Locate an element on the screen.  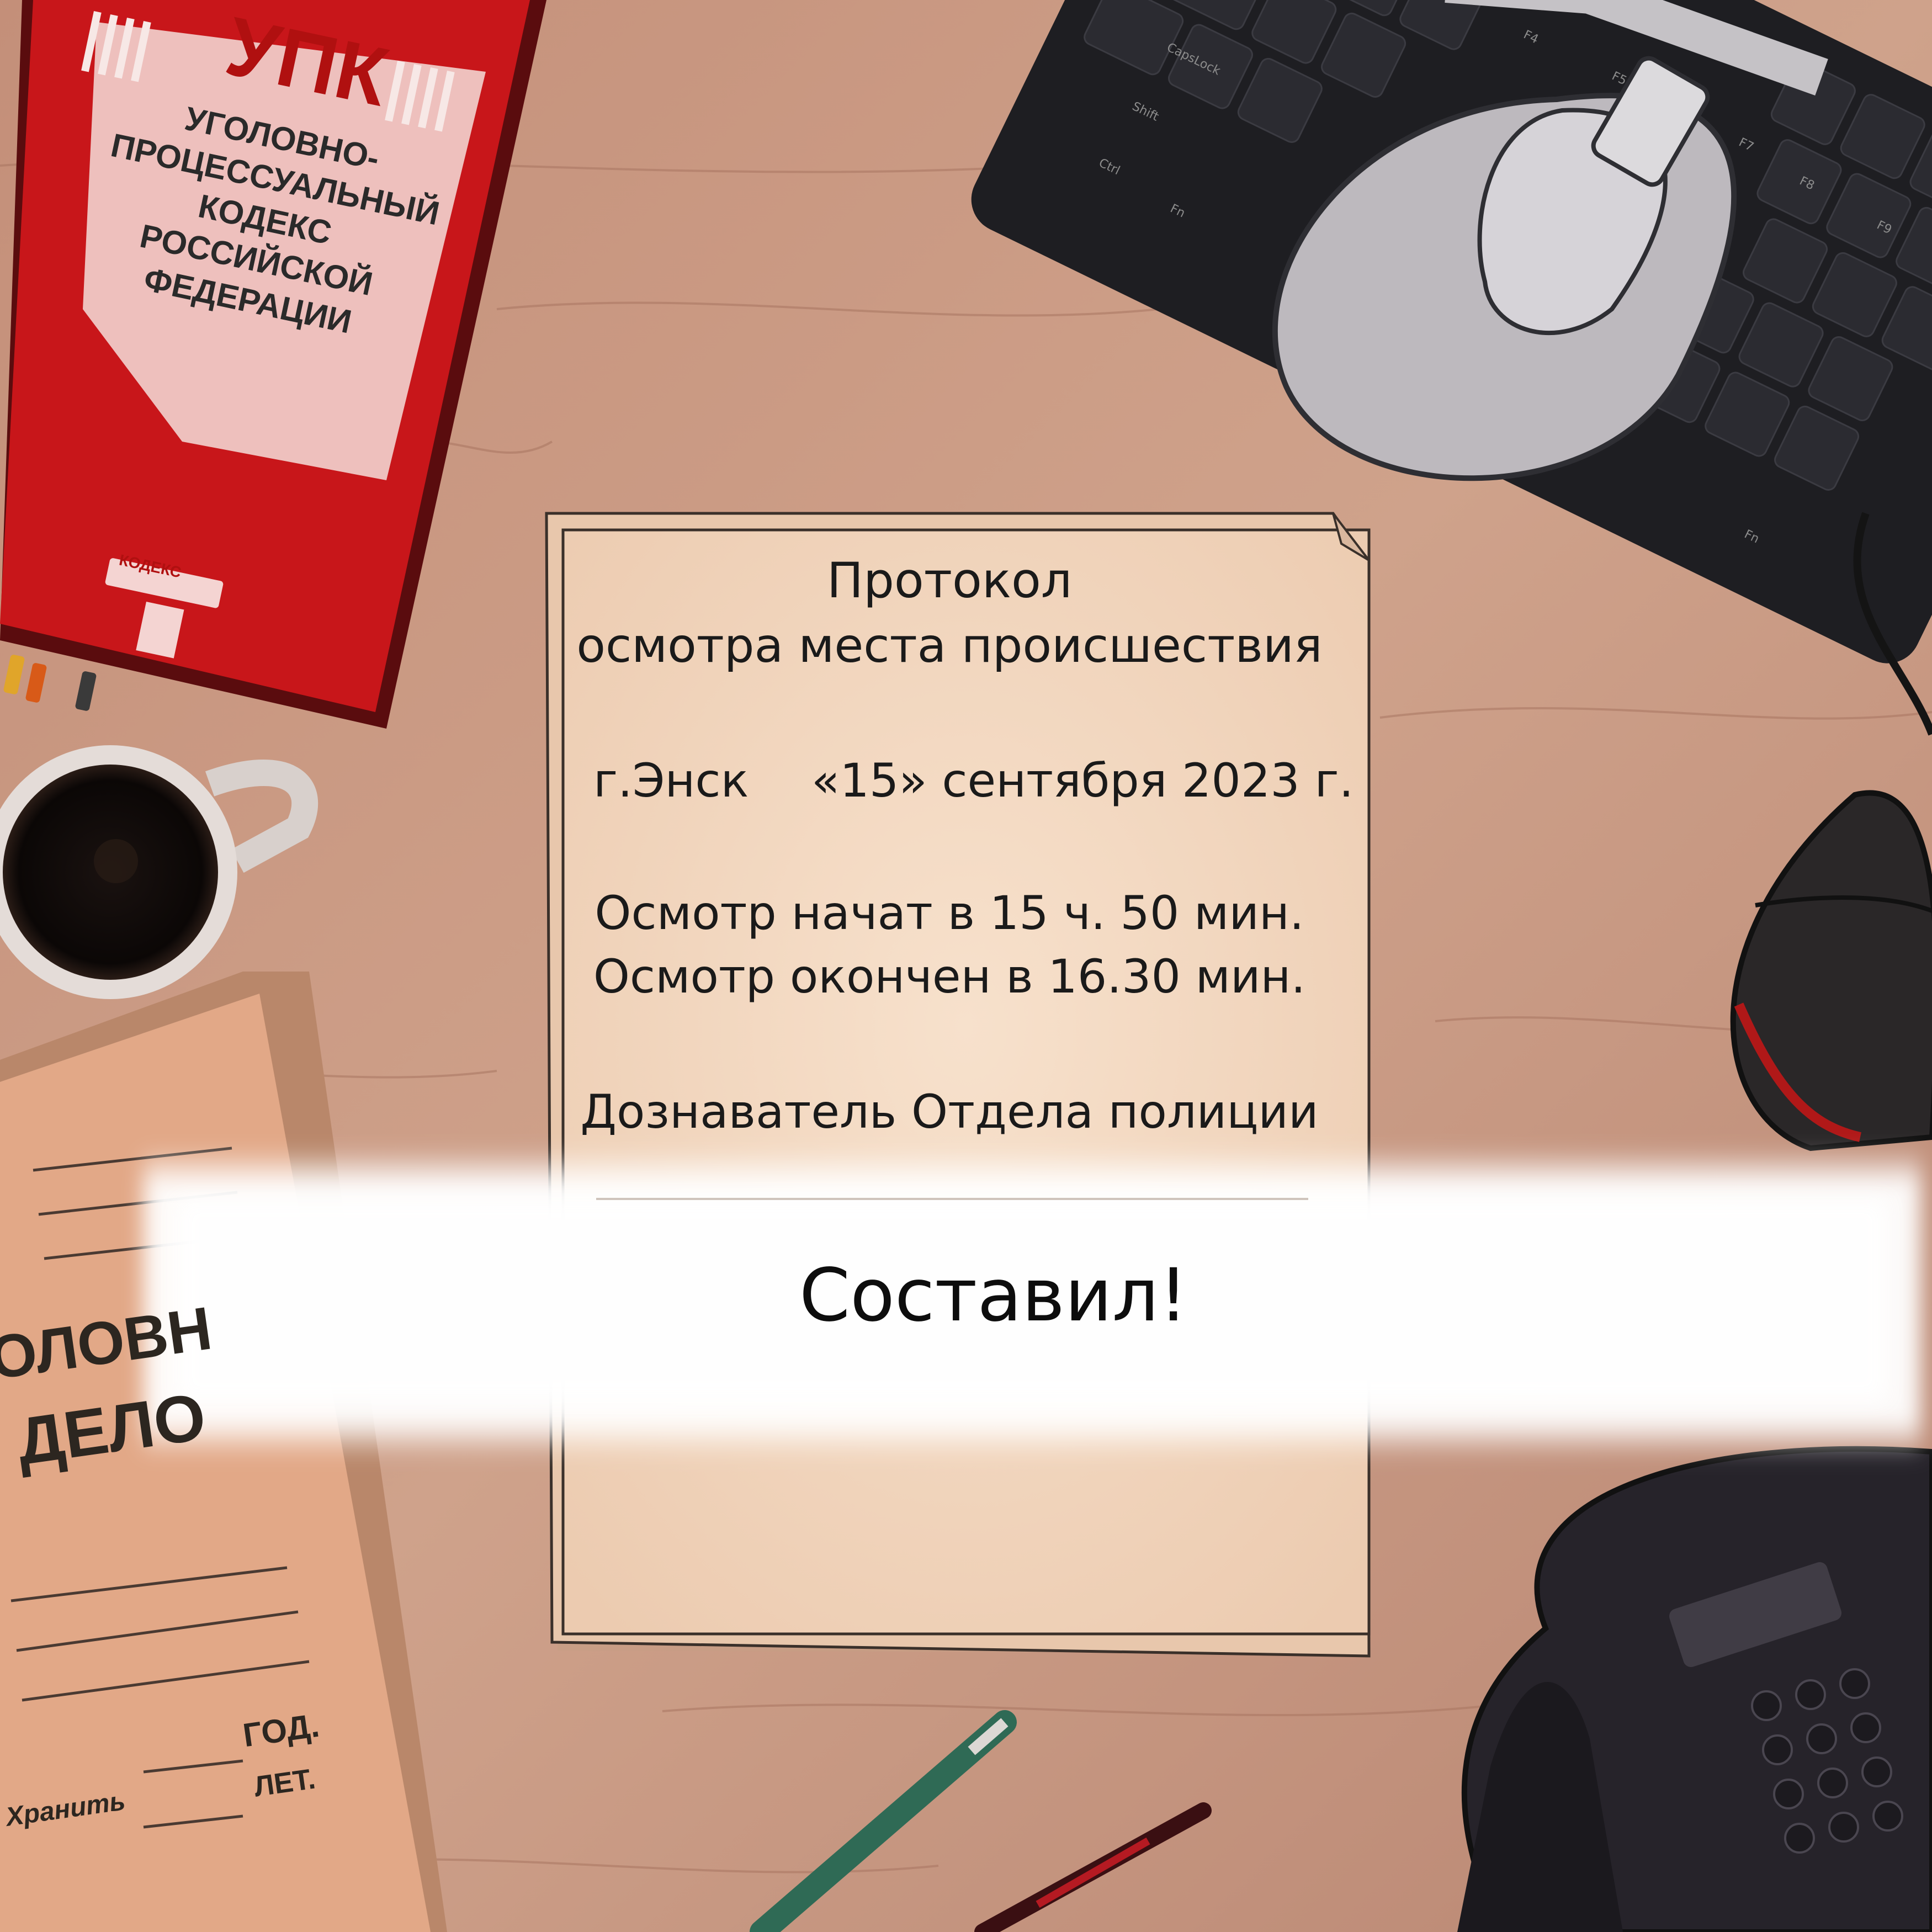
protocol-city: г.Энск is located at coordinates (671, 781).